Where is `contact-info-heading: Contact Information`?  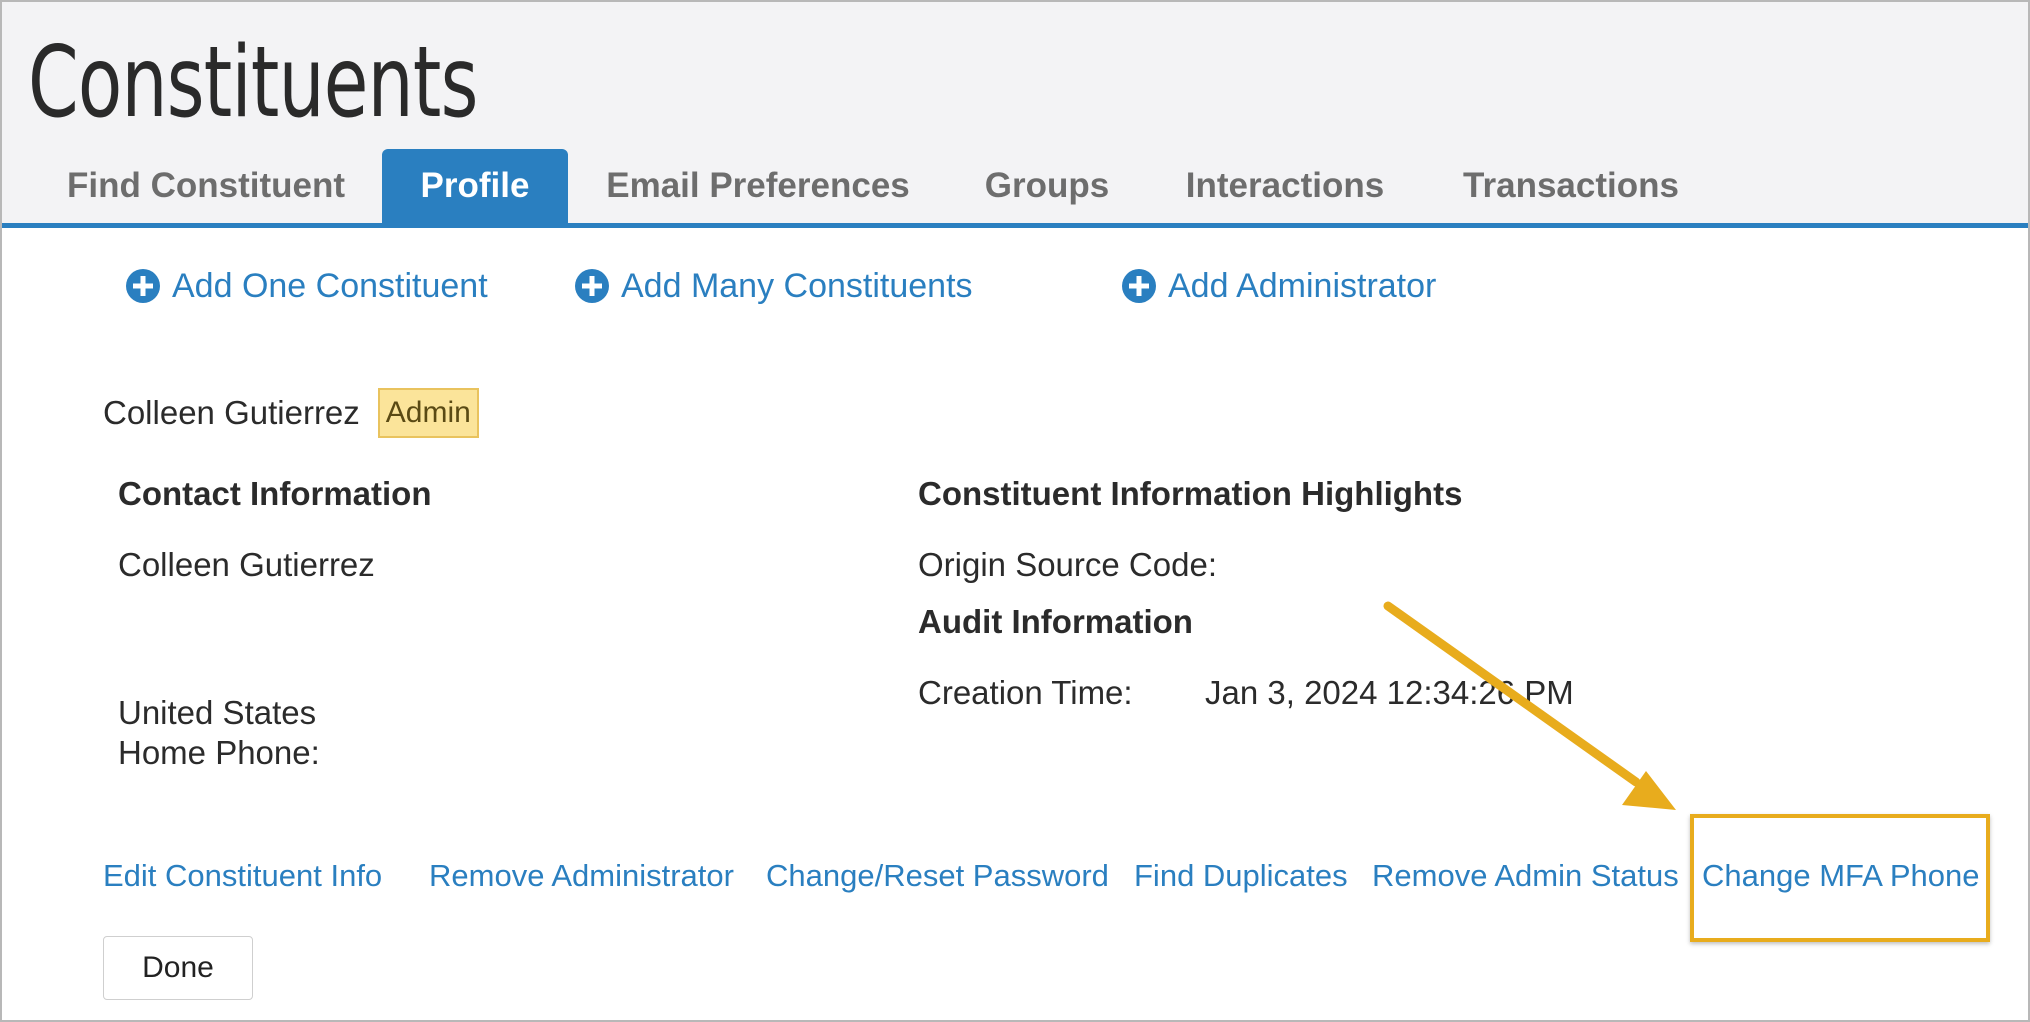
contact-info-heading: Contact Information is located at coordinates (275, 493).